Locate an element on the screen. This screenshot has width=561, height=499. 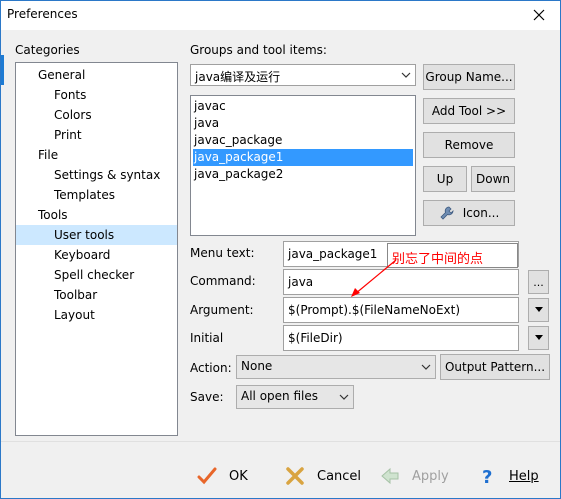
argument-value: $(Prompt).$(FileNameNoExt) is located at coordinates (374, 310).